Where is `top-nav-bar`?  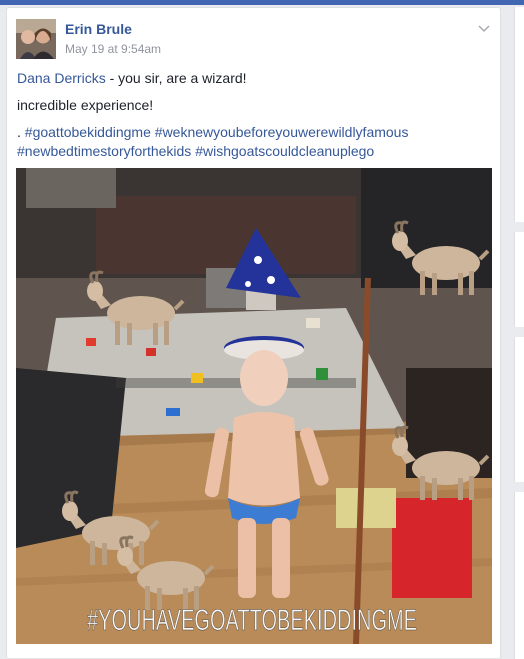
top-nav-bar is located at coordinates (262, 2).